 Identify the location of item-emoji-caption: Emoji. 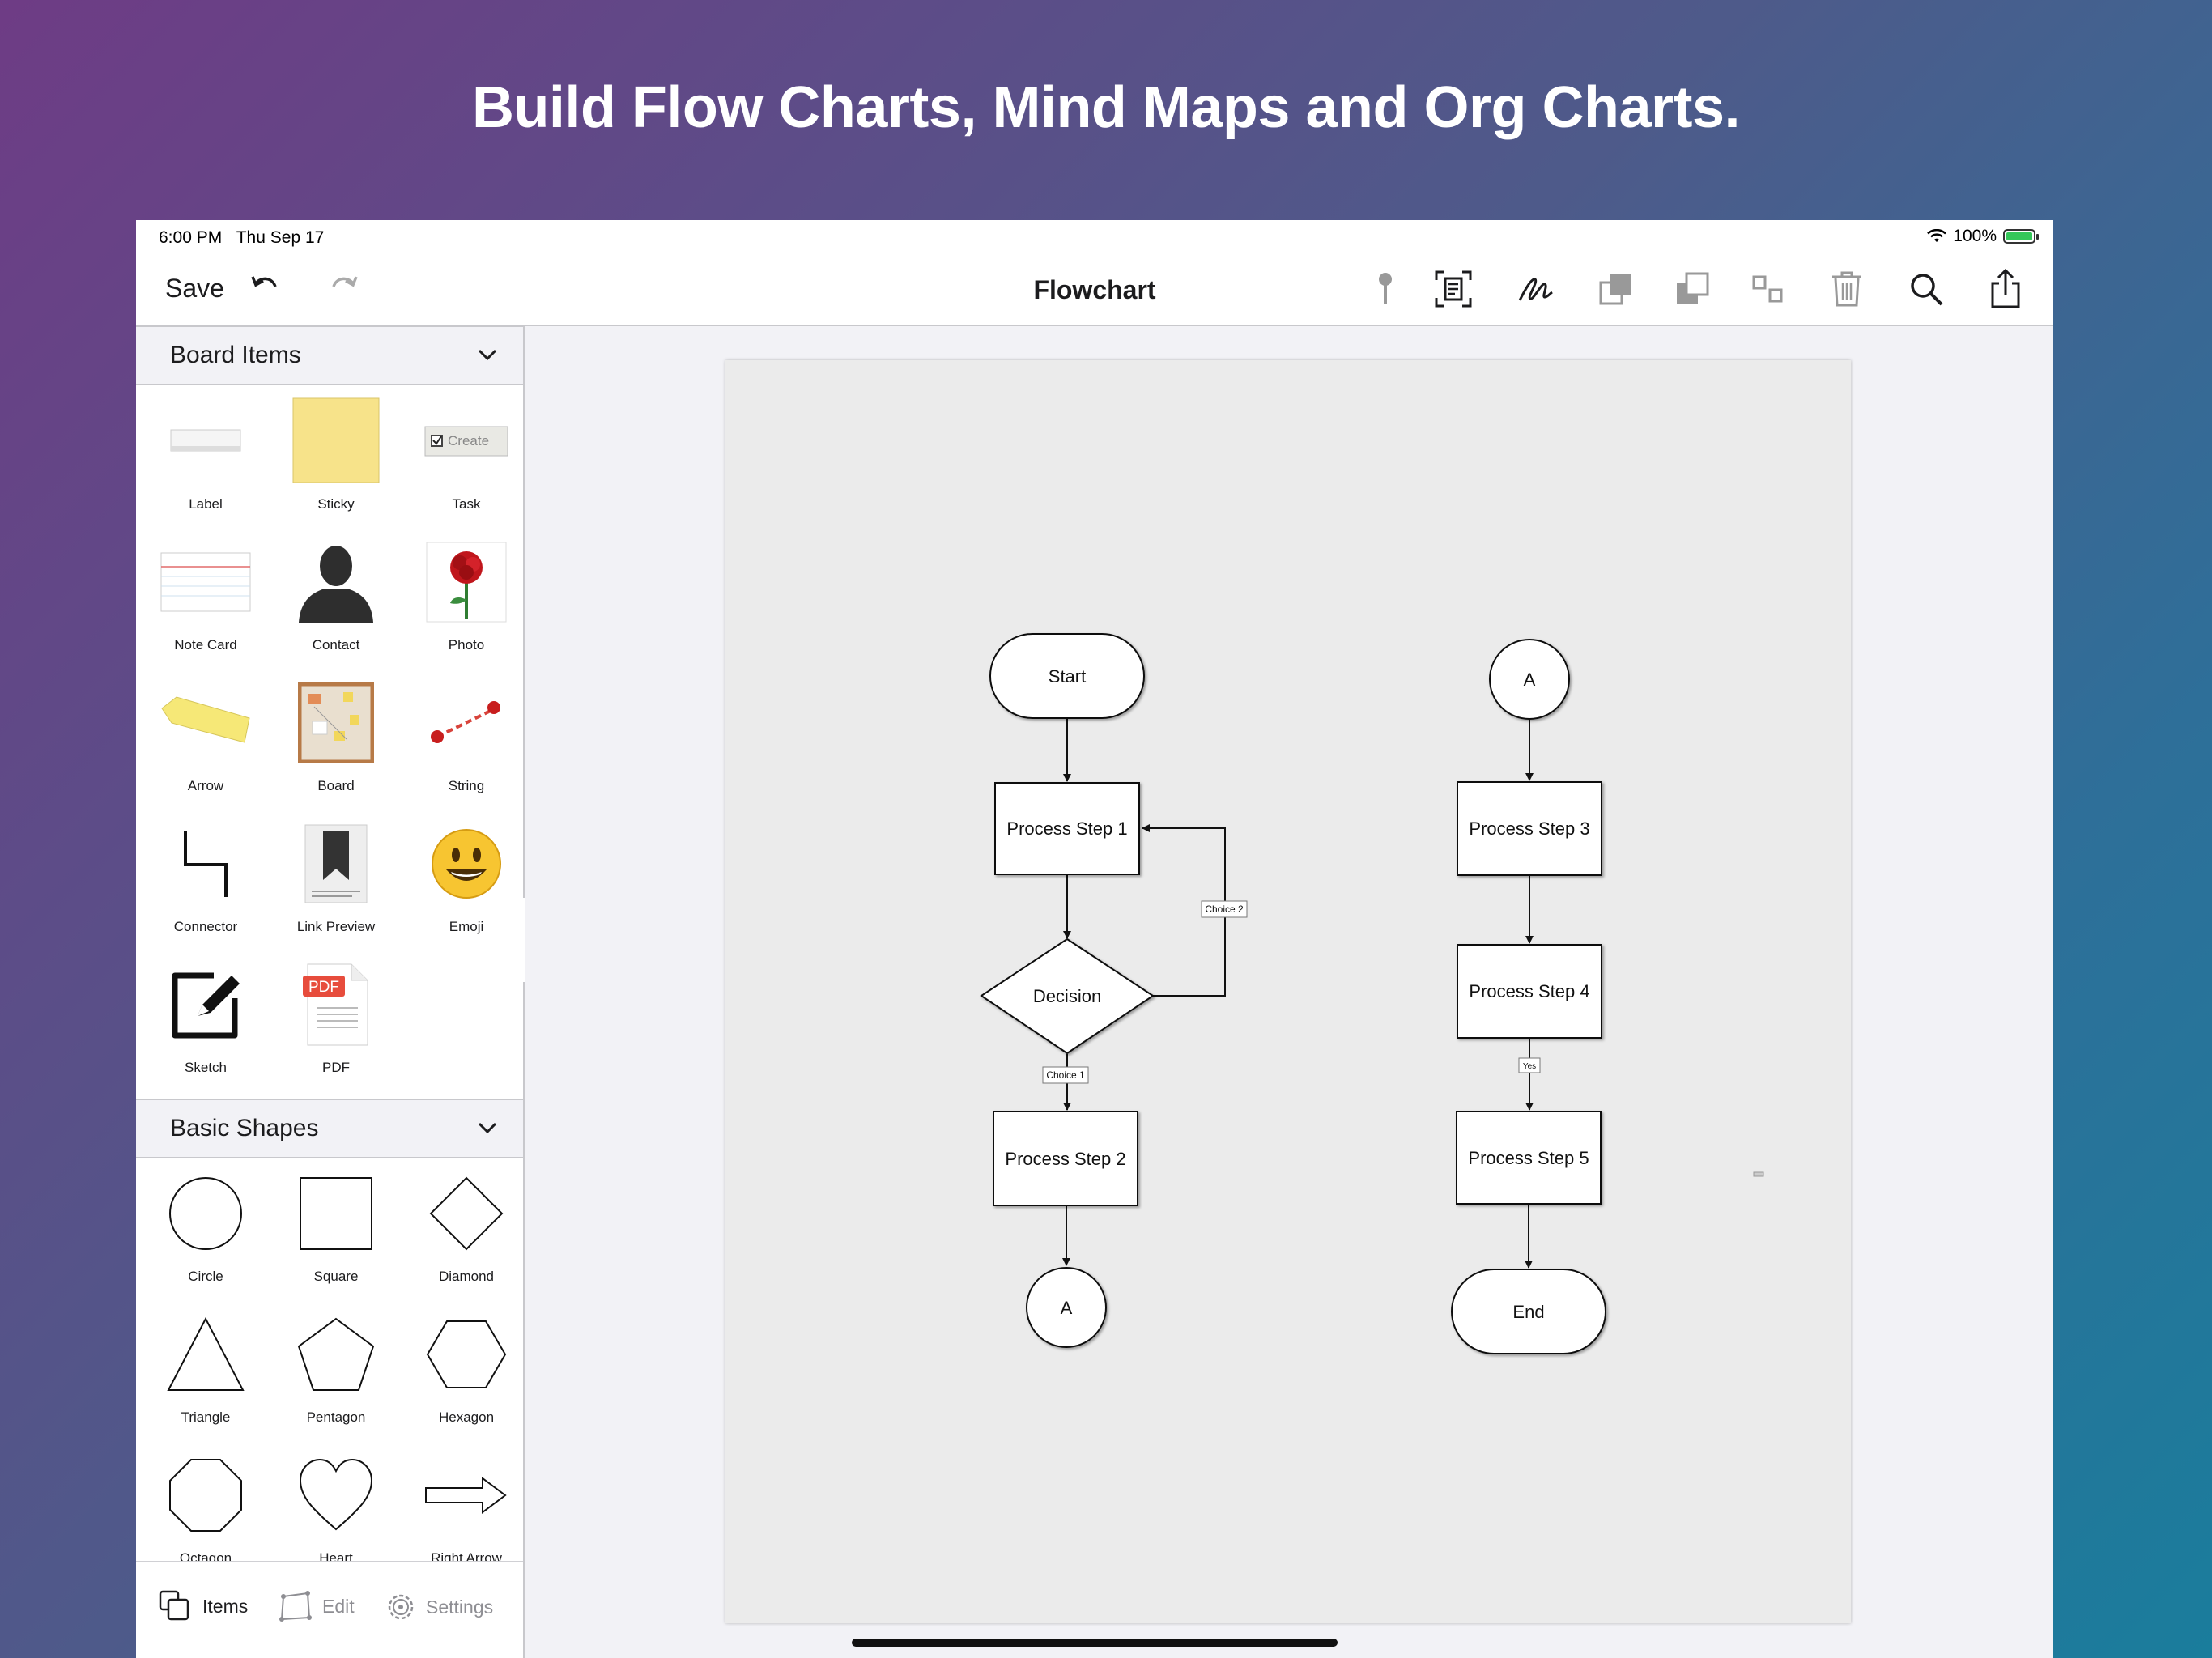
(467, 926).